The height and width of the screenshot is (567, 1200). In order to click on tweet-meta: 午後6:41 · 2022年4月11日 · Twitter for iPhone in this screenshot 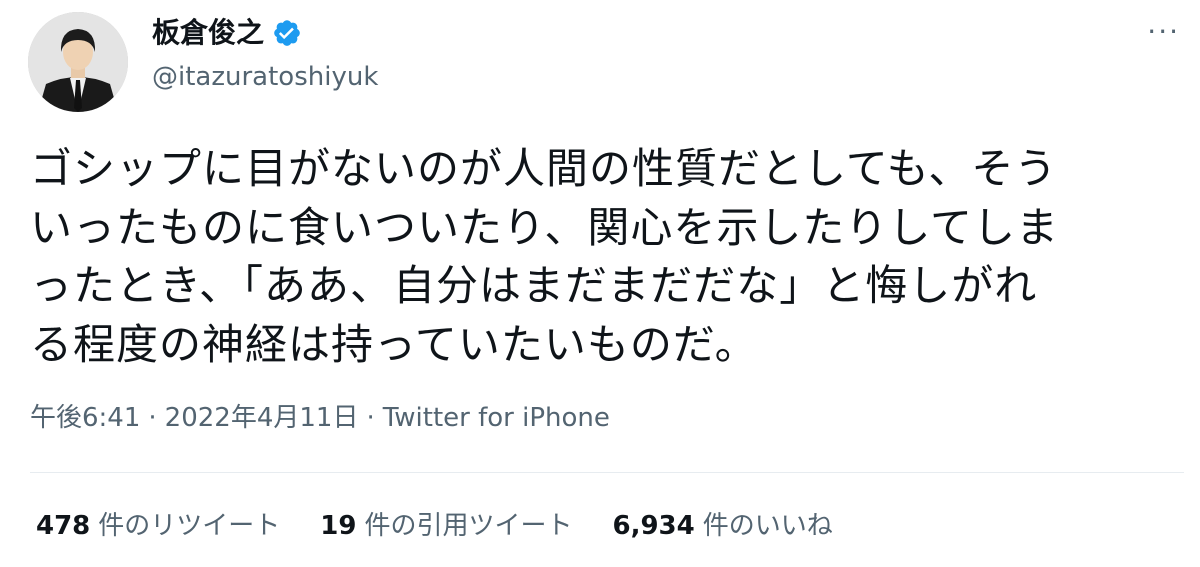, I will do `click(320, 418)`.